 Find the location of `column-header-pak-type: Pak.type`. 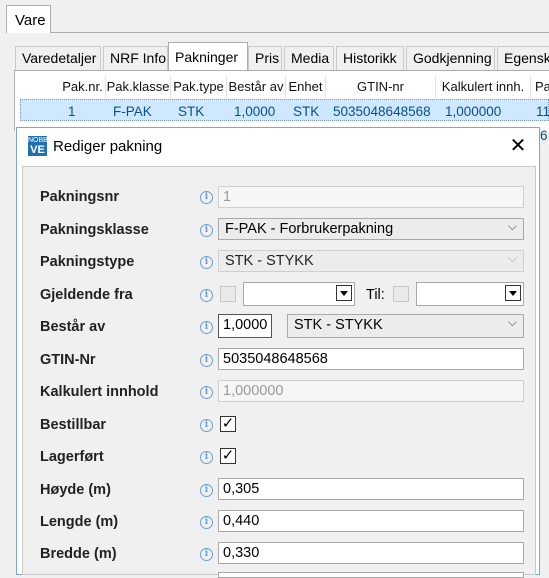

column-header-pak-type: Pak.type is located at coordinates (199, 87).